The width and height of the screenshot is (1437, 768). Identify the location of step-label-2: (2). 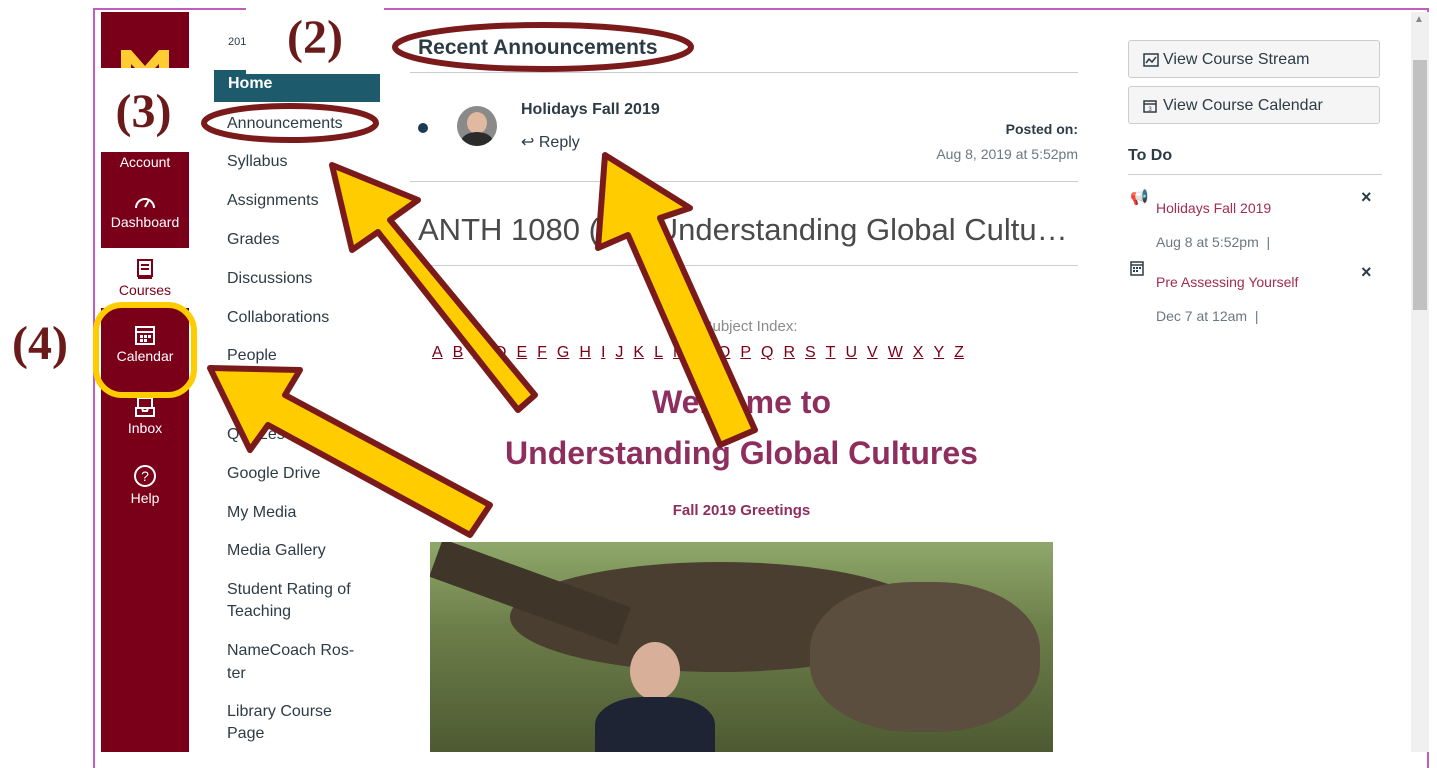
(315, 40).